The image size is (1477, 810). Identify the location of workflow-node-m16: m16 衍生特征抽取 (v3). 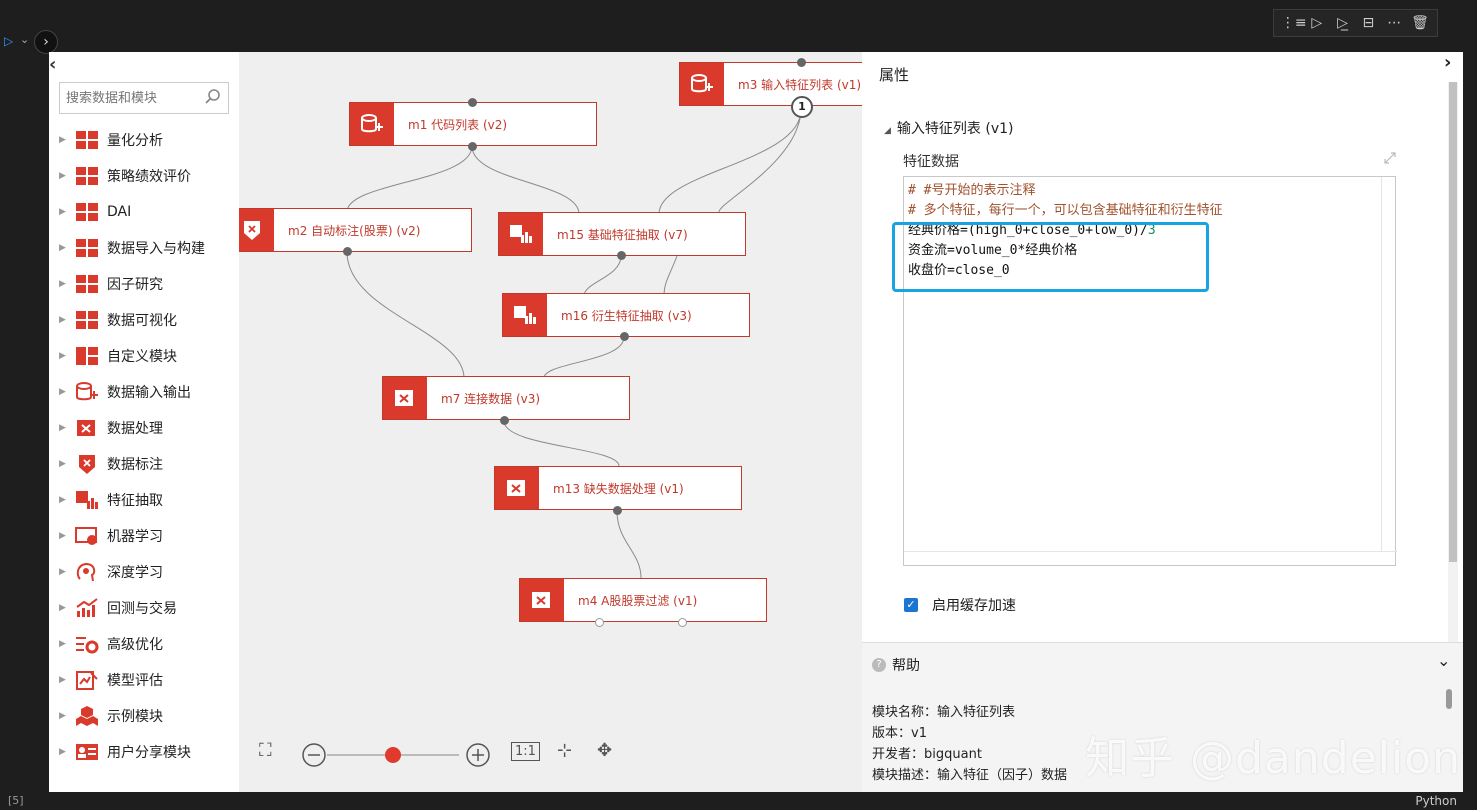
(626, 315).